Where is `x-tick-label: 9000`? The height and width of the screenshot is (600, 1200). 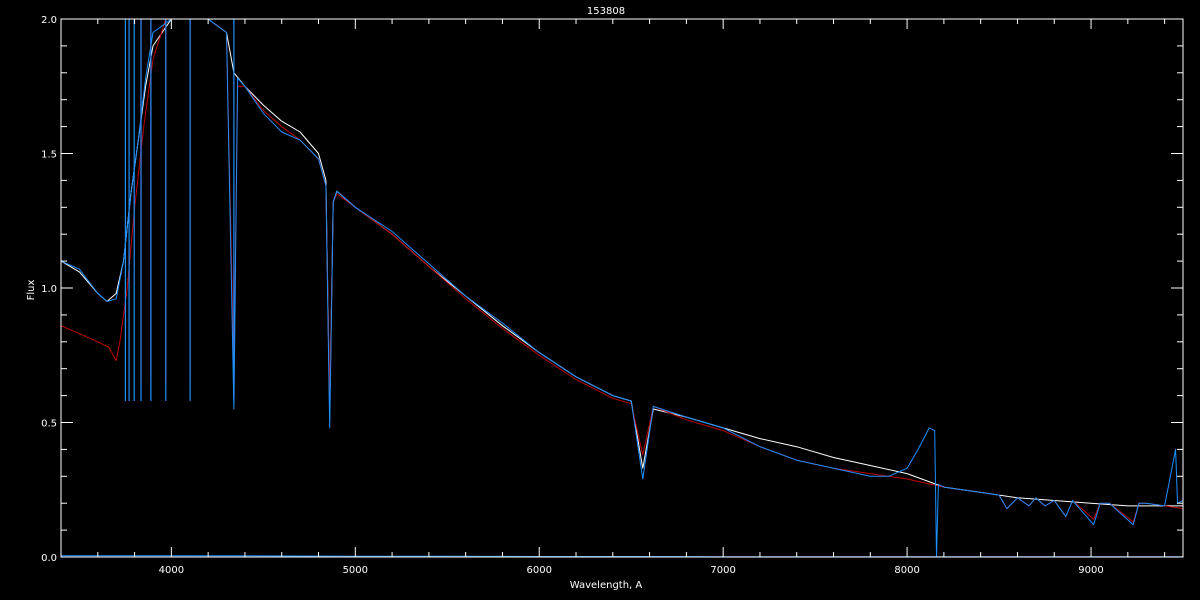 x-tick-label: 9000 is located at coordinates (1090, 570).